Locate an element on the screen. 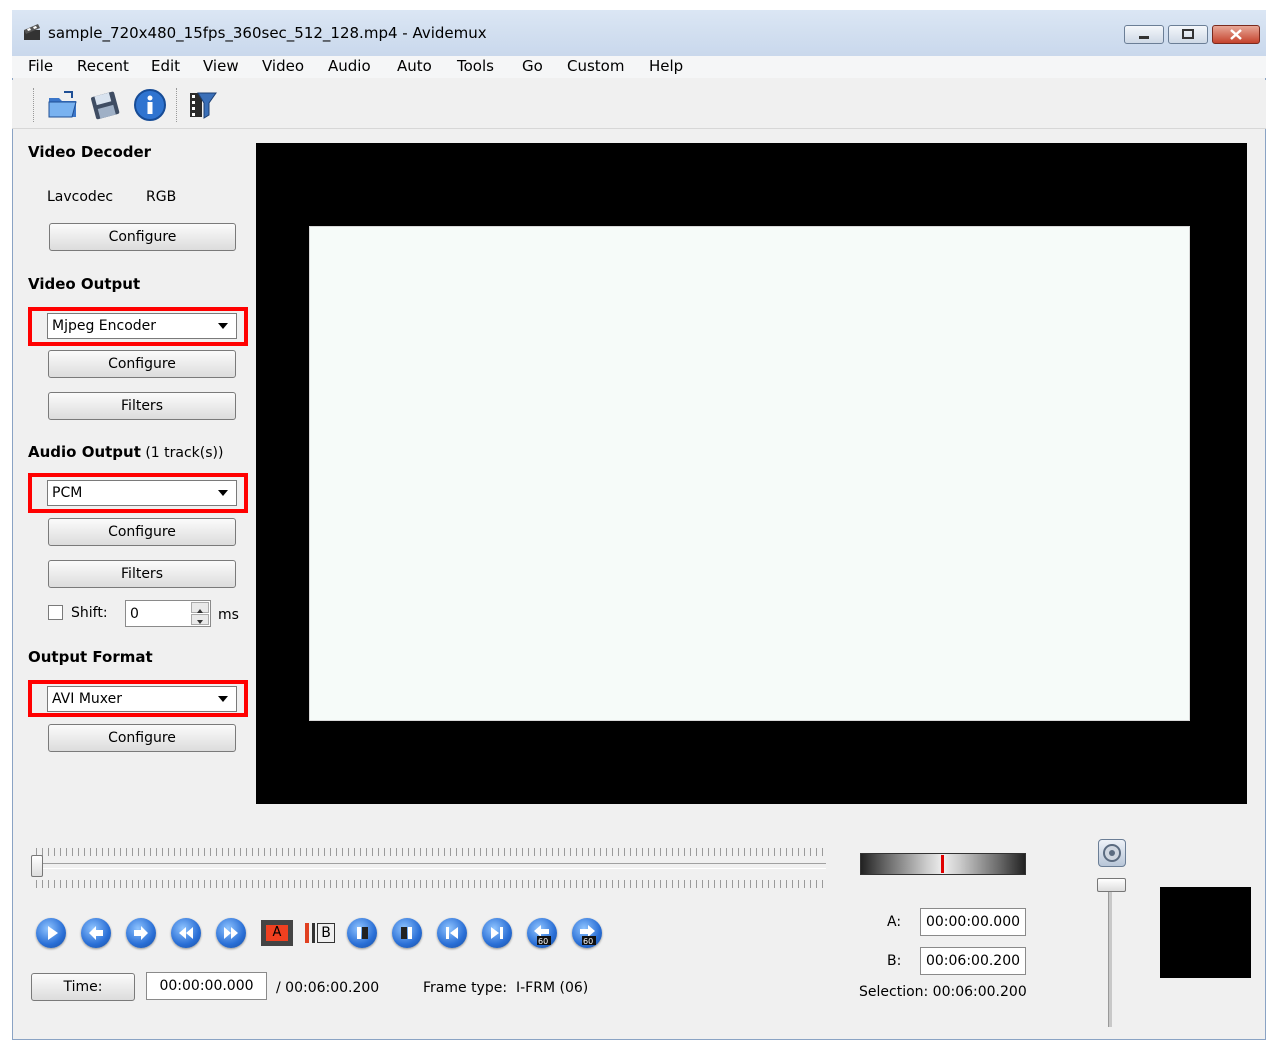 Image resolution: width=1279 pixels, height=1046 pixels. previous-keyframe-button is located at coordinates (186, 933).